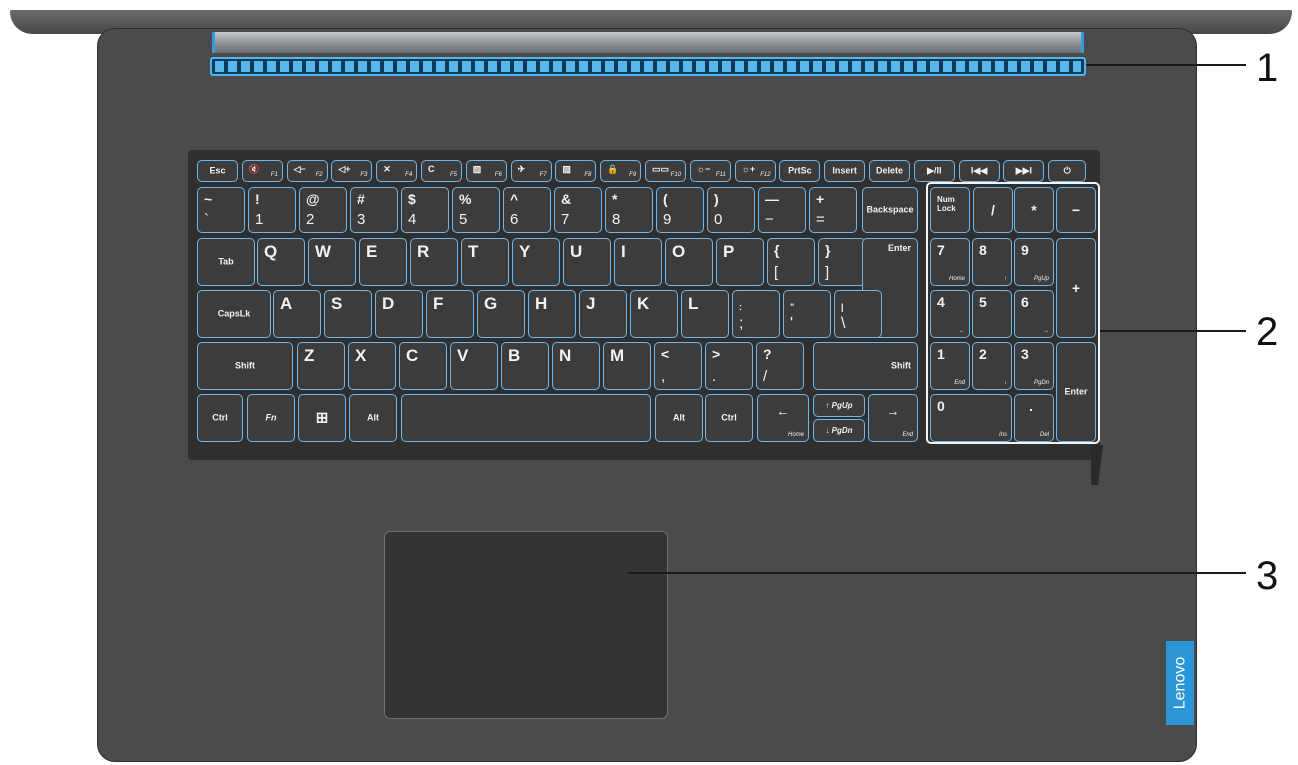 The height and width of the screenshot is (765, 1298). I want to click on punct-key-2: | \, so click(858, 314).